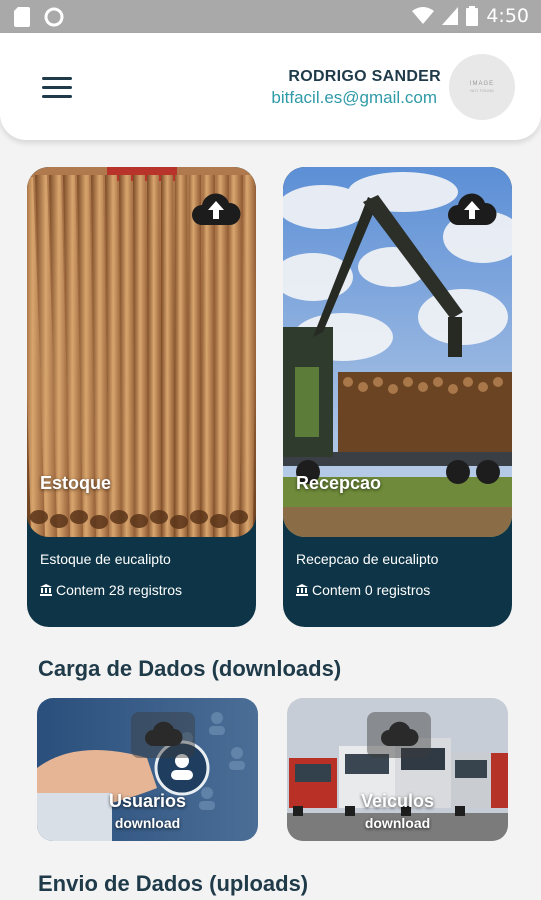 The image size is (541, 900). I want to click on uploads-section-title: Envio de Dados (uploads), so click(173, 883).